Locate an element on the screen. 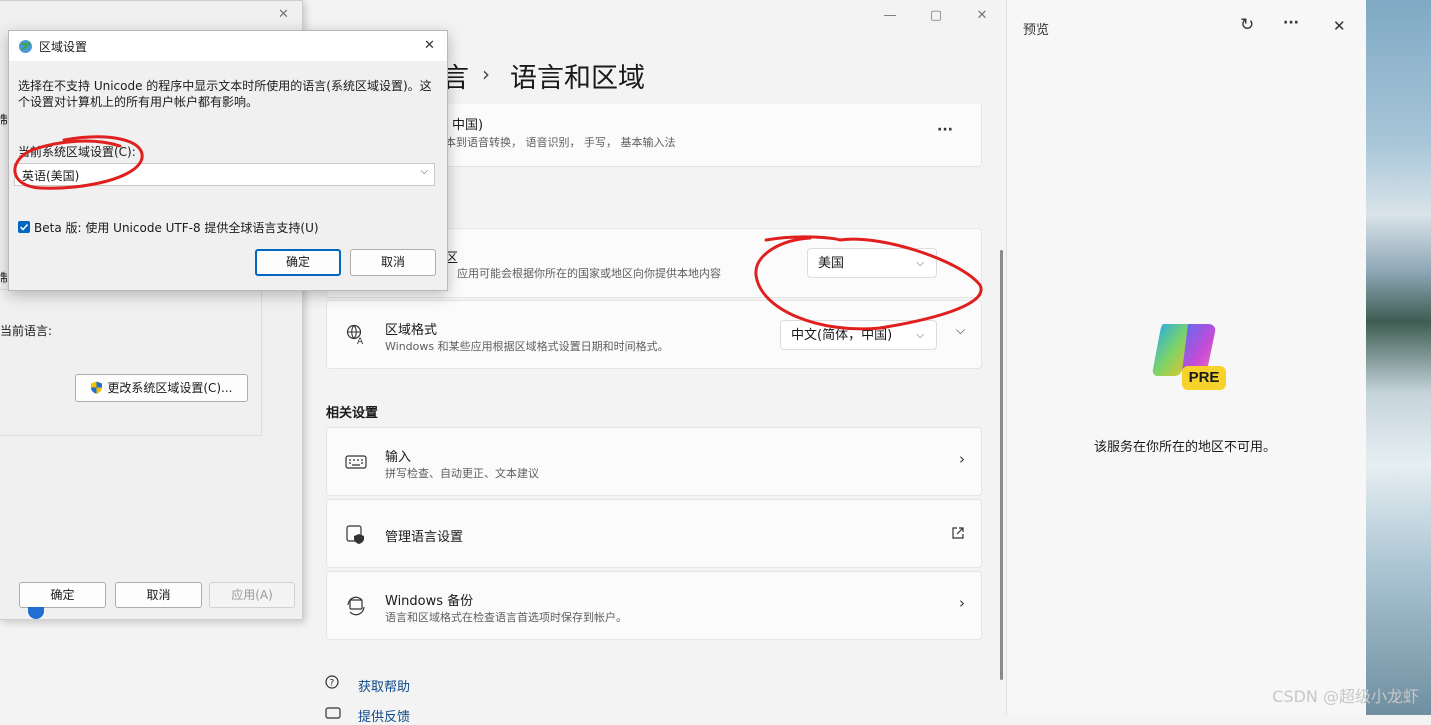 This screenshot has height=725, width=1431. regional-format-value: 中文(简体，中国) is located at coordinates (842, 335).